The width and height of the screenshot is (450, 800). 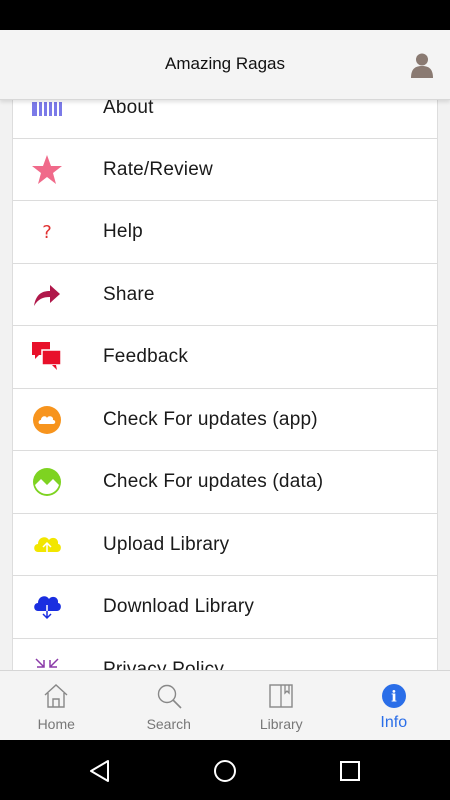 I want to click on menu-item-check-updates-app: Check For updates (app), so click(x=225, y=419).